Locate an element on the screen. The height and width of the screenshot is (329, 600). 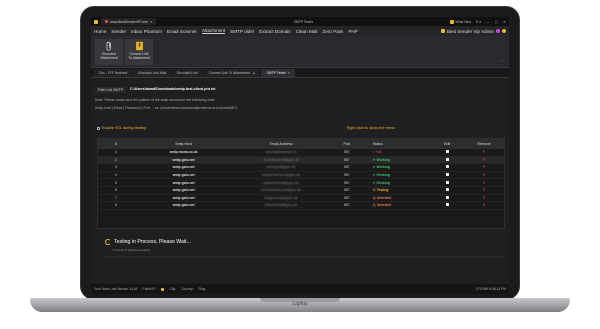
menu-clean-mail: Clean Mail is located at coordinates (307, 31).